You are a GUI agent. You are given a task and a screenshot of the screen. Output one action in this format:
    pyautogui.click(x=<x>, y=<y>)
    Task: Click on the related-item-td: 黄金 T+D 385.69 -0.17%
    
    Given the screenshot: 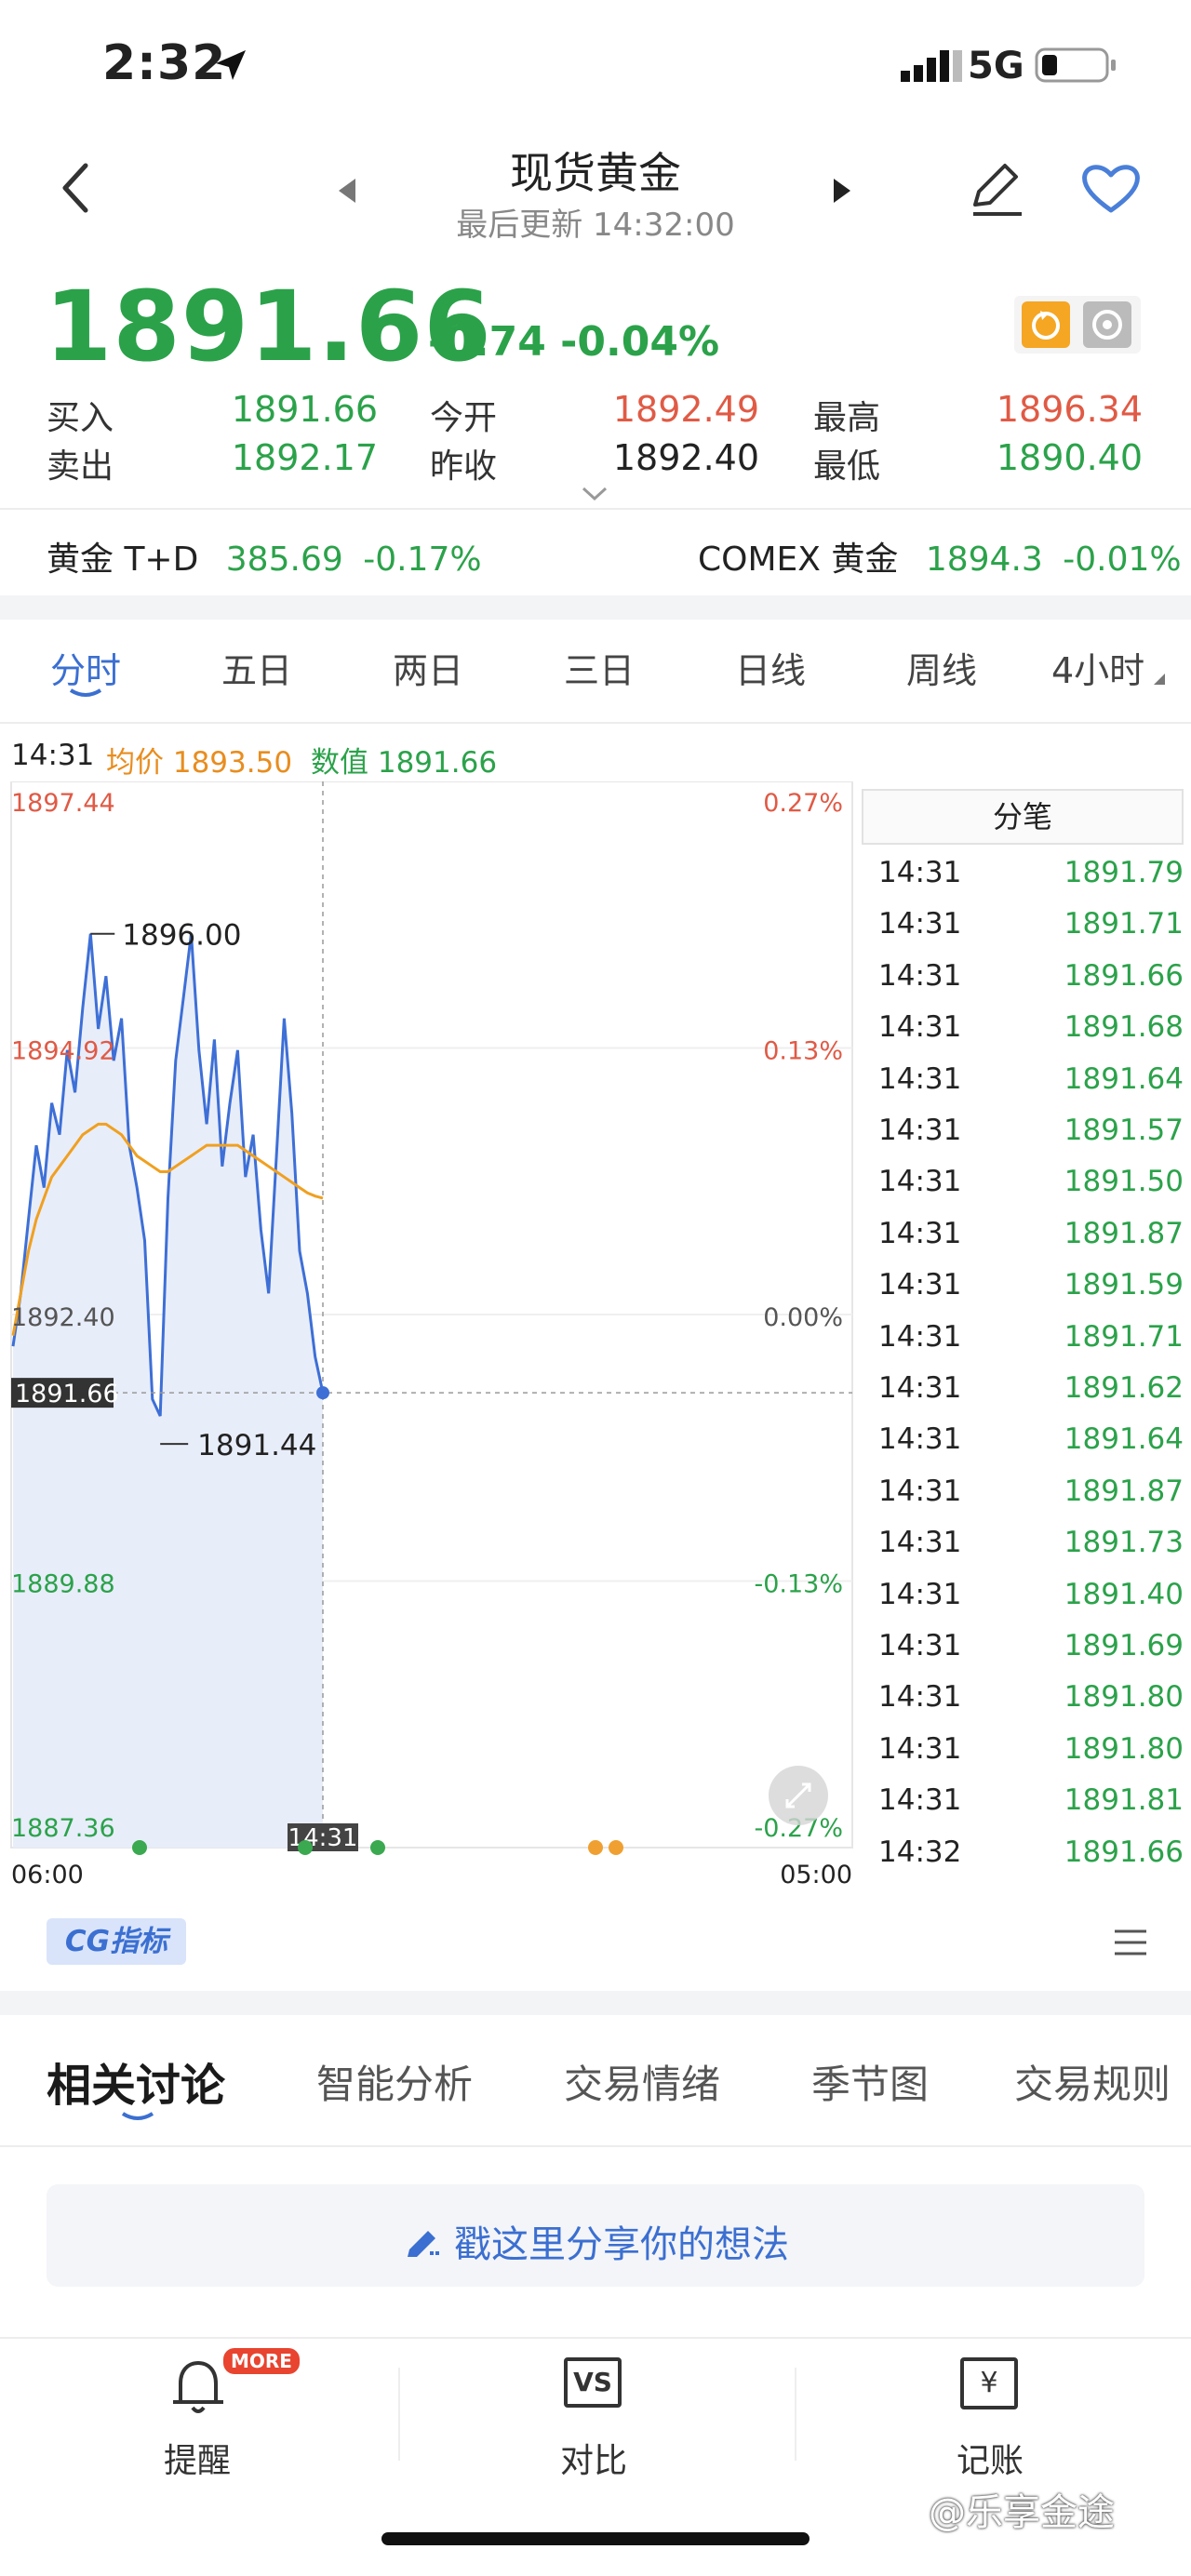 What is the action you would take?
    pyautogui.click(x=264, y=556)
    